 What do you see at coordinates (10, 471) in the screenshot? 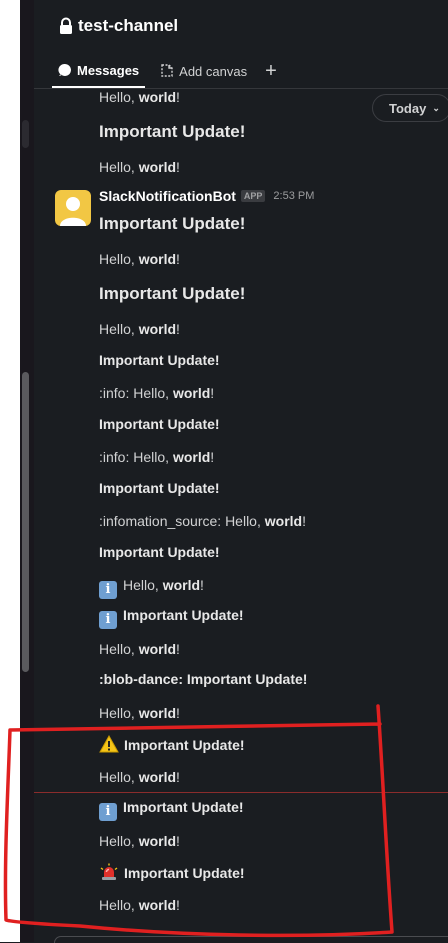
I see `window-edge` at bounding box center [10, 471].